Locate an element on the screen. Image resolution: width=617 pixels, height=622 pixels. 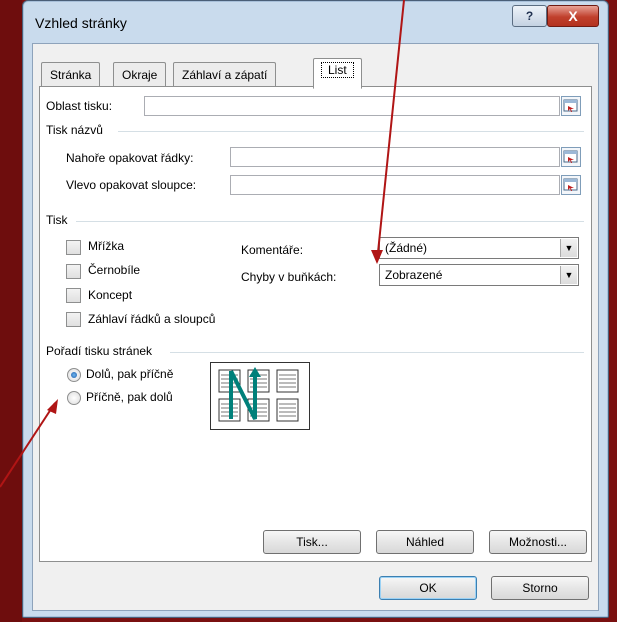
cancel-button: Storno is located at coordinates (540, 588).